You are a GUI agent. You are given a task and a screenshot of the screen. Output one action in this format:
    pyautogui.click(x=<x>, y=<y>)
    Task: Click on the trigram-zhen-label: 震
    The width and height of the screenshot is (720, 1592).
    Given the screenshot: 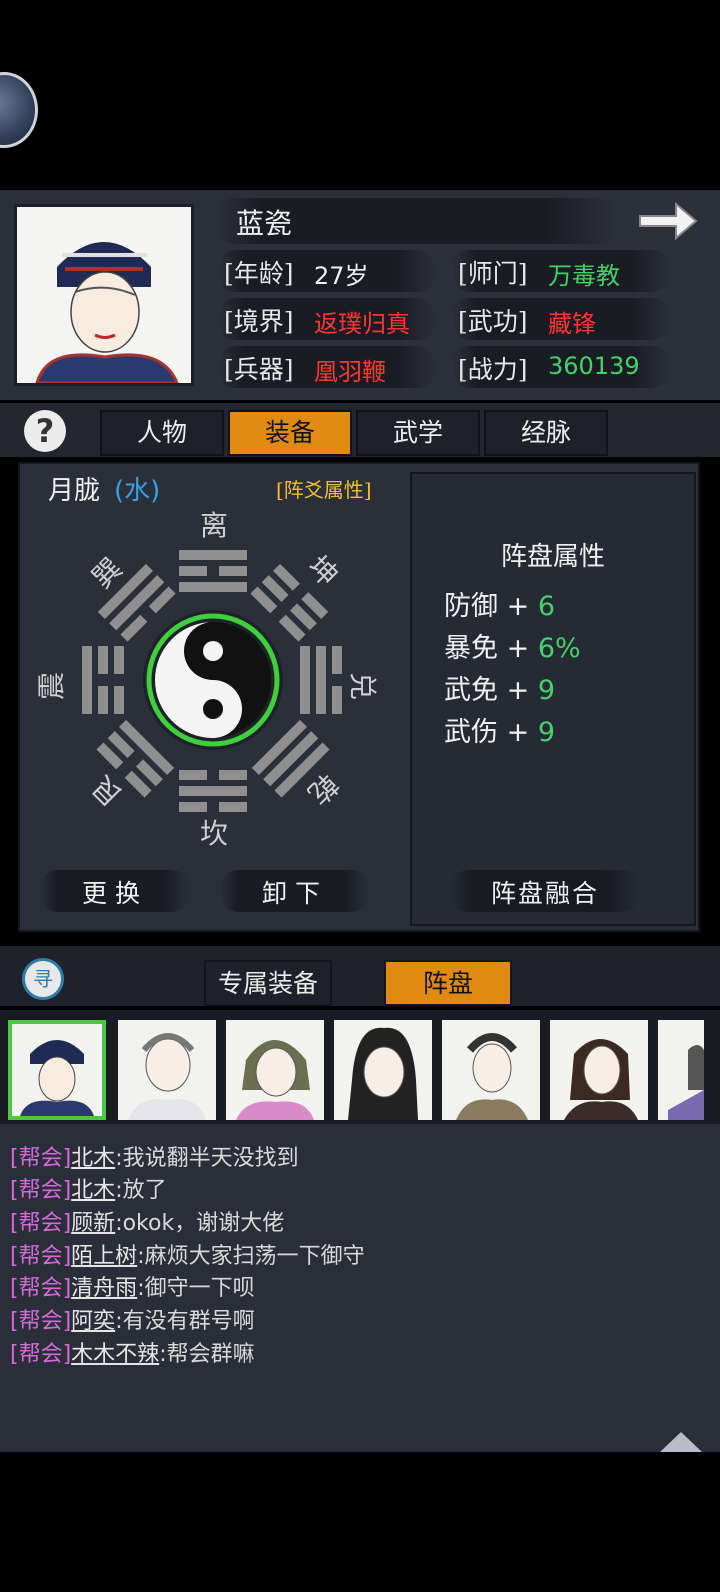 What is the action you would take?
    pyautogui.click(x=51, y=686)
    